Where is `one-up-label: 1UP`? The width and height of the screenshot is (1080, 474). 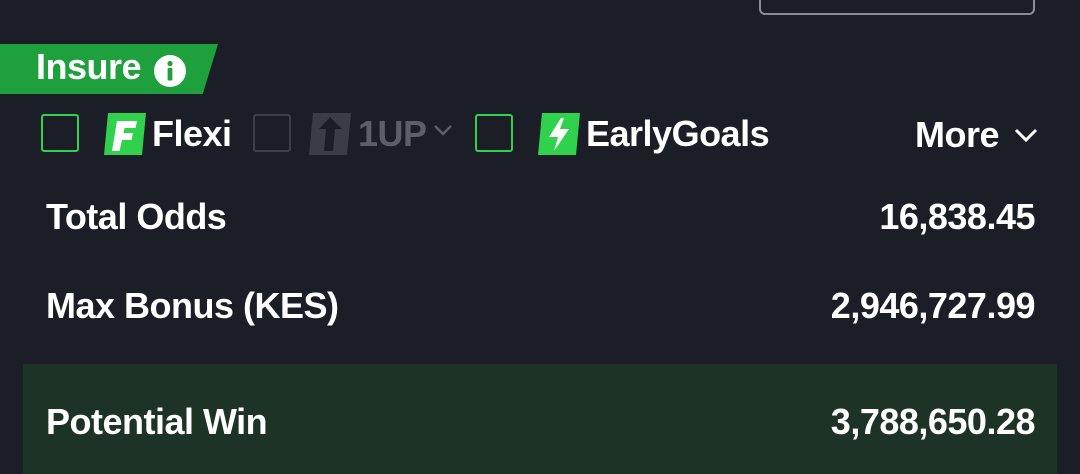 one-up-label: 1UP is located at coordinates (392, 134).